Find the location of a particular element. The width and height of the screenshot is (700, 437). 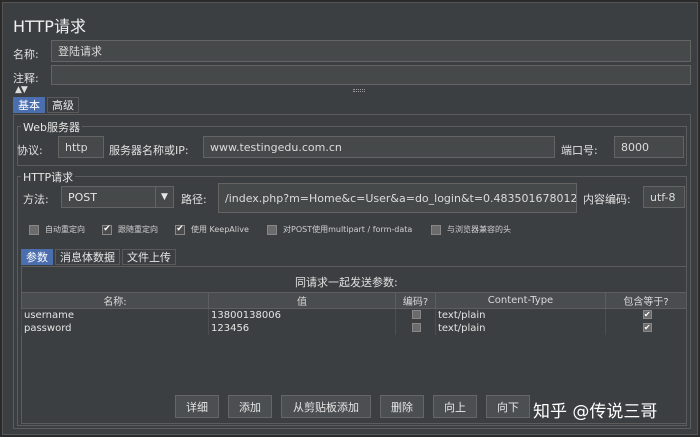

table-row: password 123456 text/plain ✔ is located at coordinates (354, 328).